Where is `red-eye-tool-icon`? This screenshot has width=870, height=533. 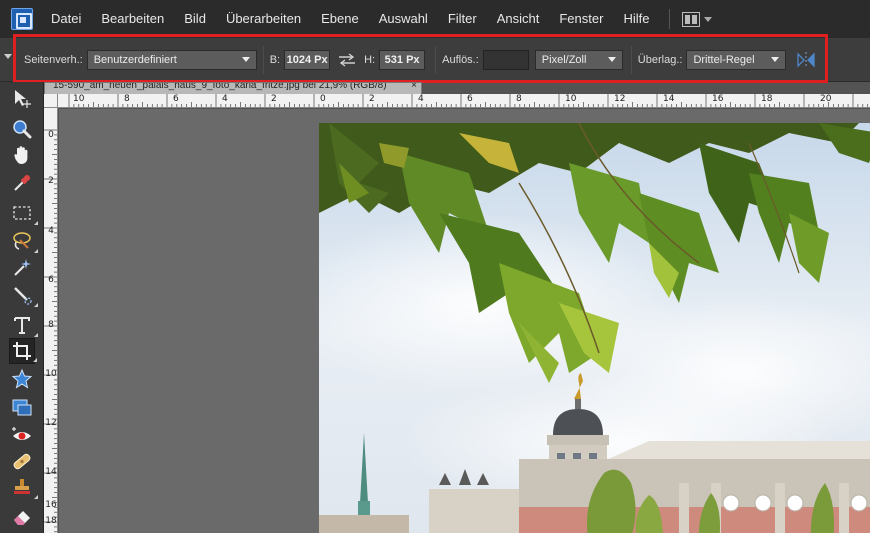
red-eye-tool-icon is located at coordinates (22, 435).